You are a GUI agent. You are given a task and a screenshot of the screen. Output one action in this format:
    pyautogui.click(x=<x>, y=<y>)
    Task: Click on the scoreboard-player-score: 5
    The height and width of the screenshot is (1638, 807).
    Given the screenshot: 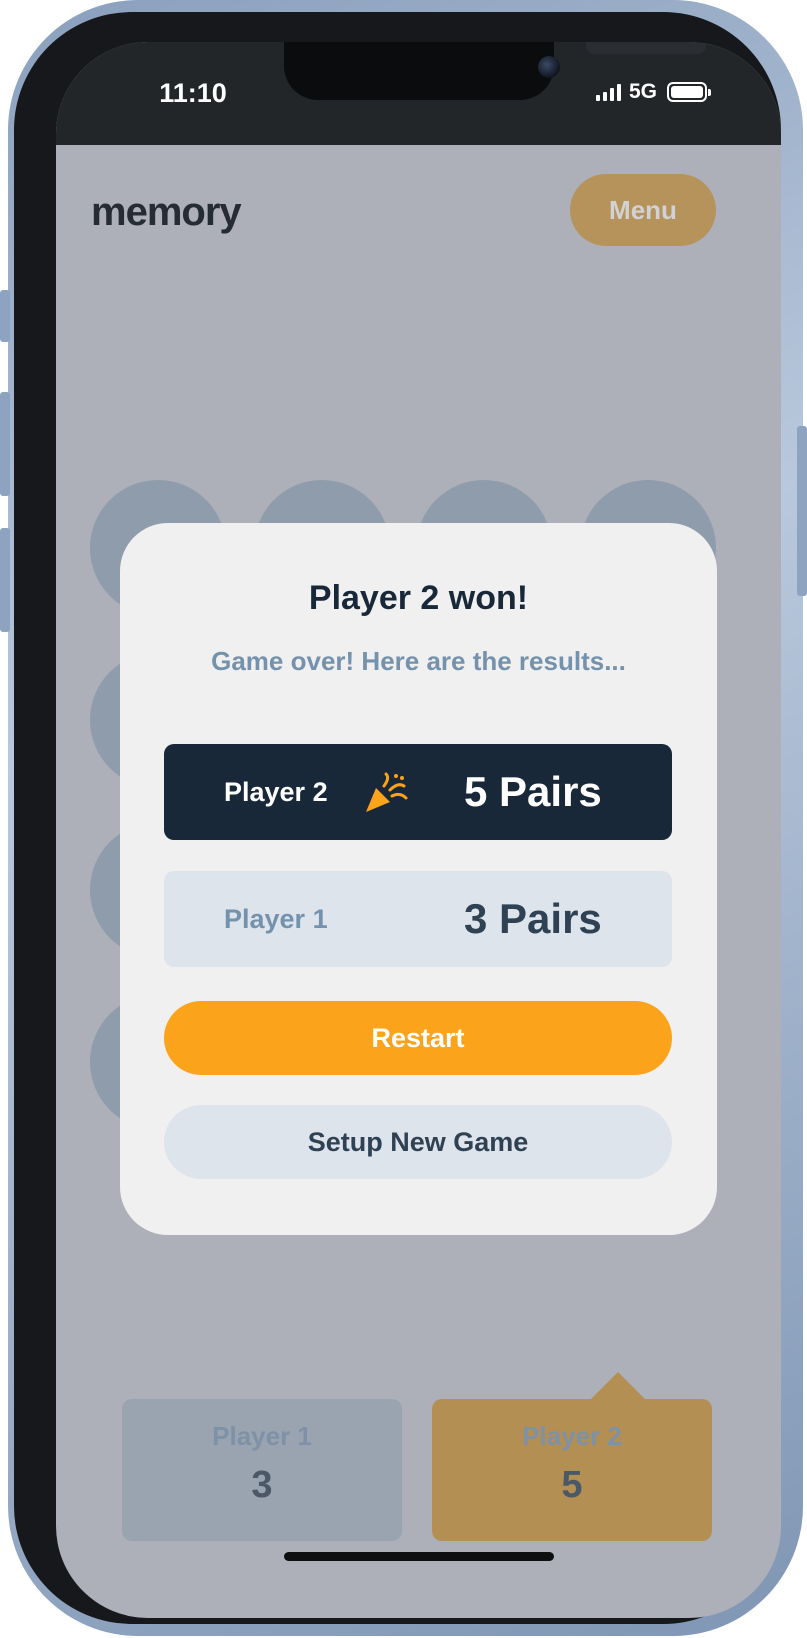 What is the action you would take?
    pyautogui.click(x=572, y=1485)
    